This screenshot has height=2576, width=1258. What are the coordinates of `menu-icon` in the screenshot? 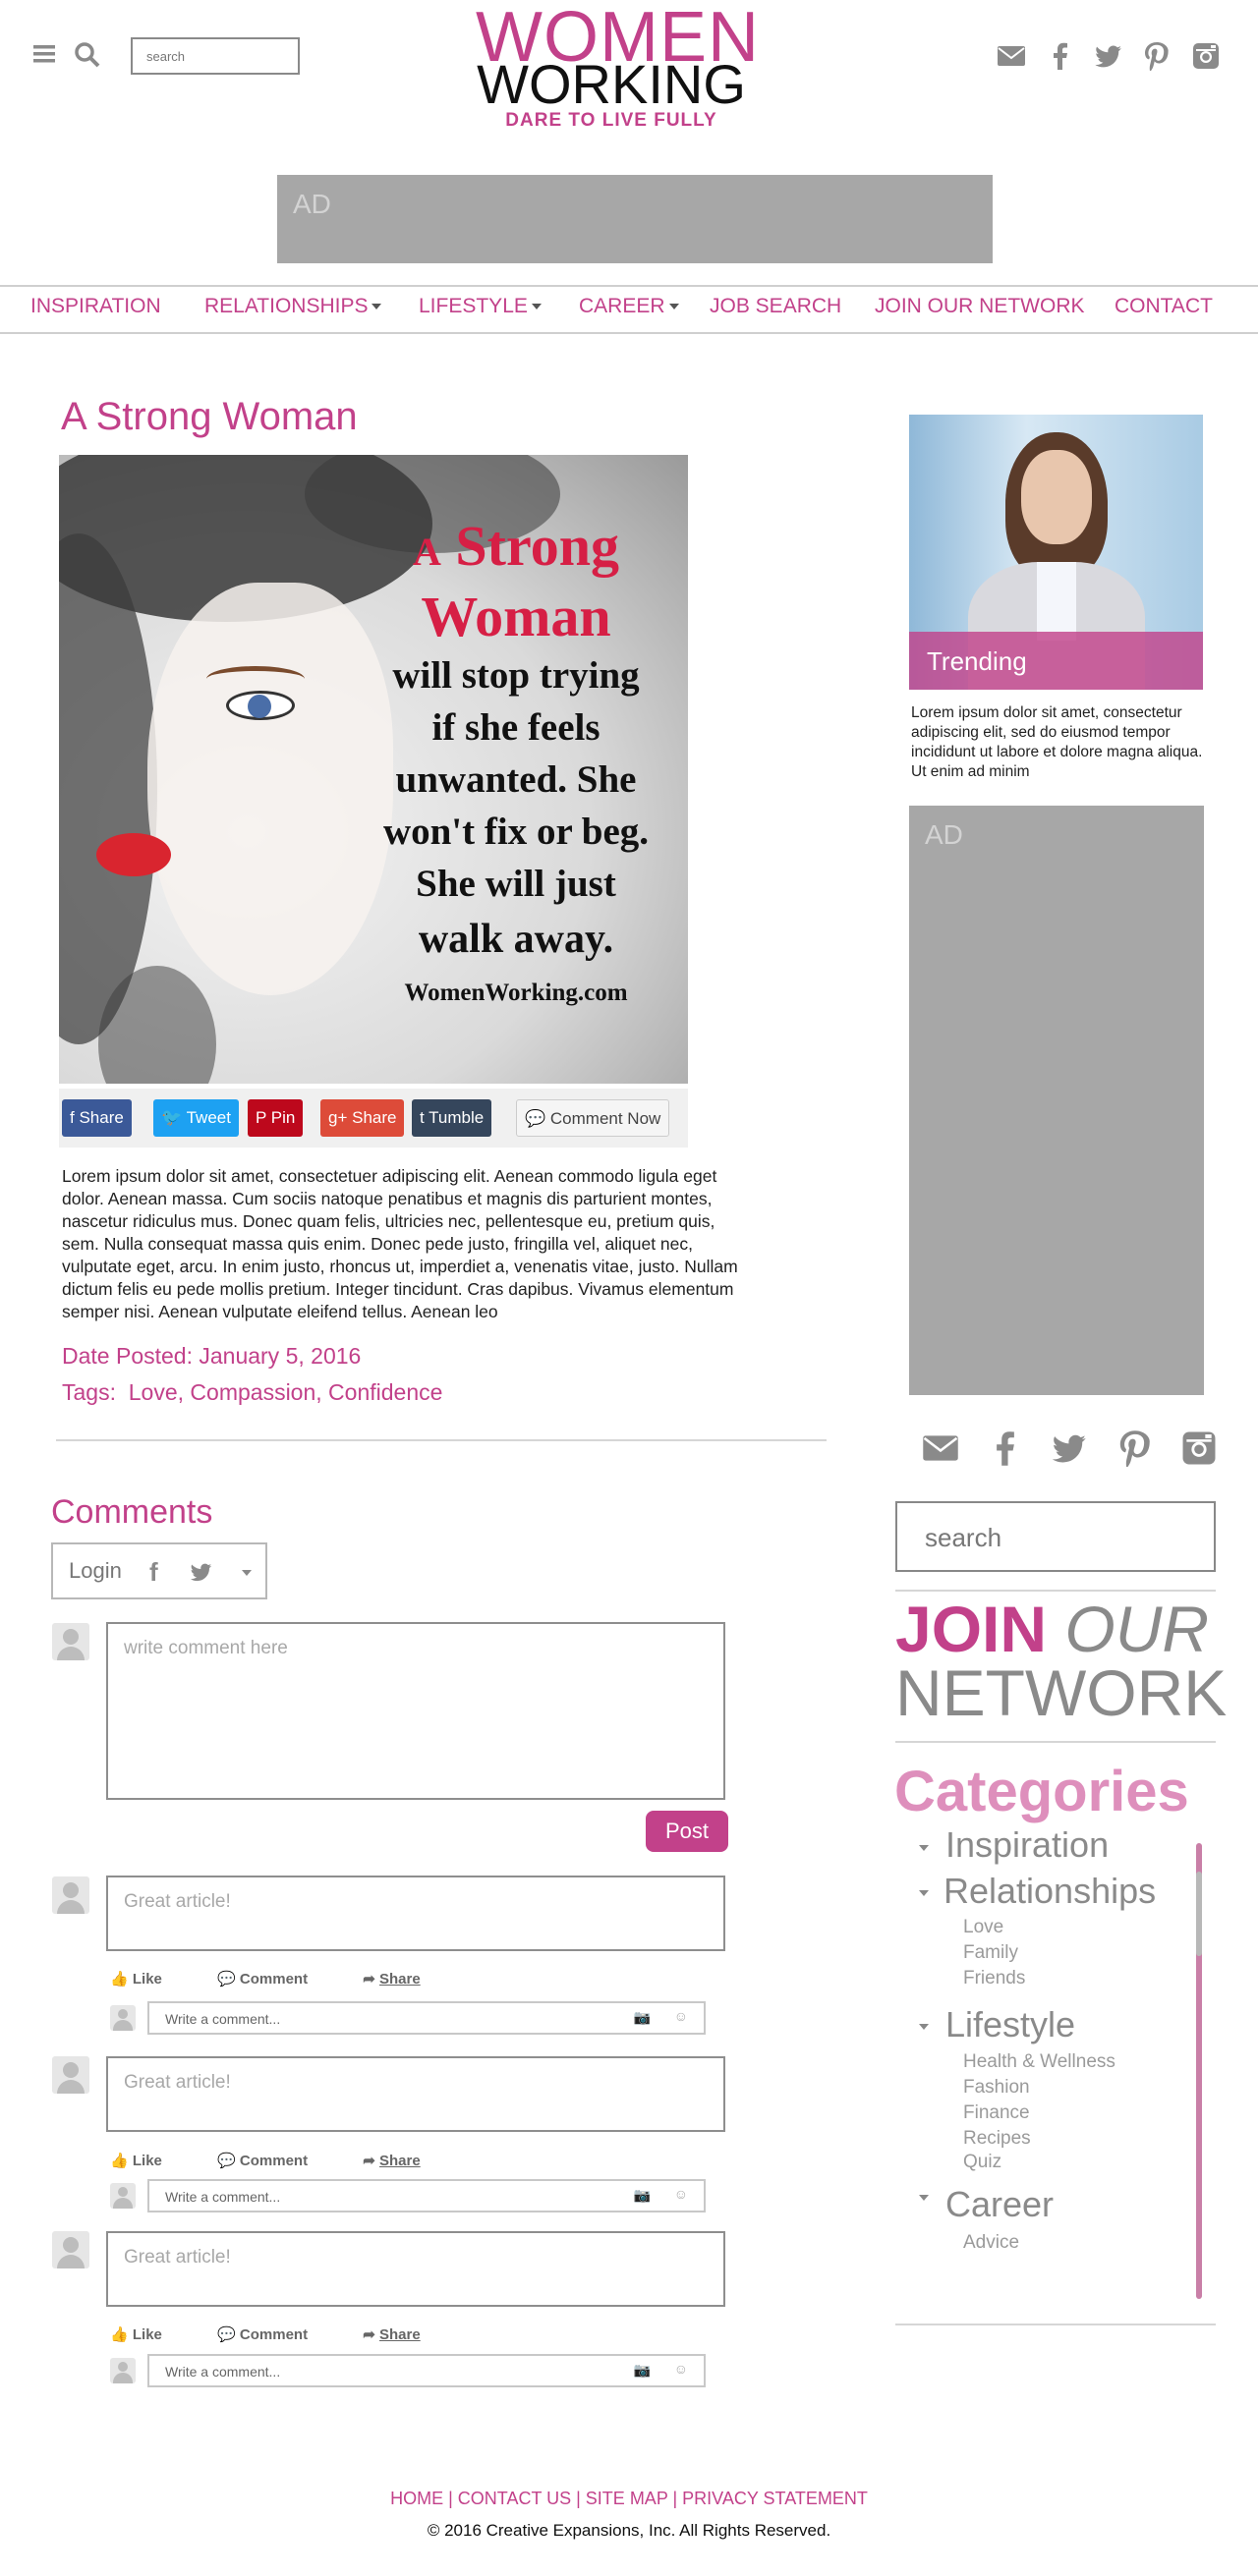 It's located at (46, 54).